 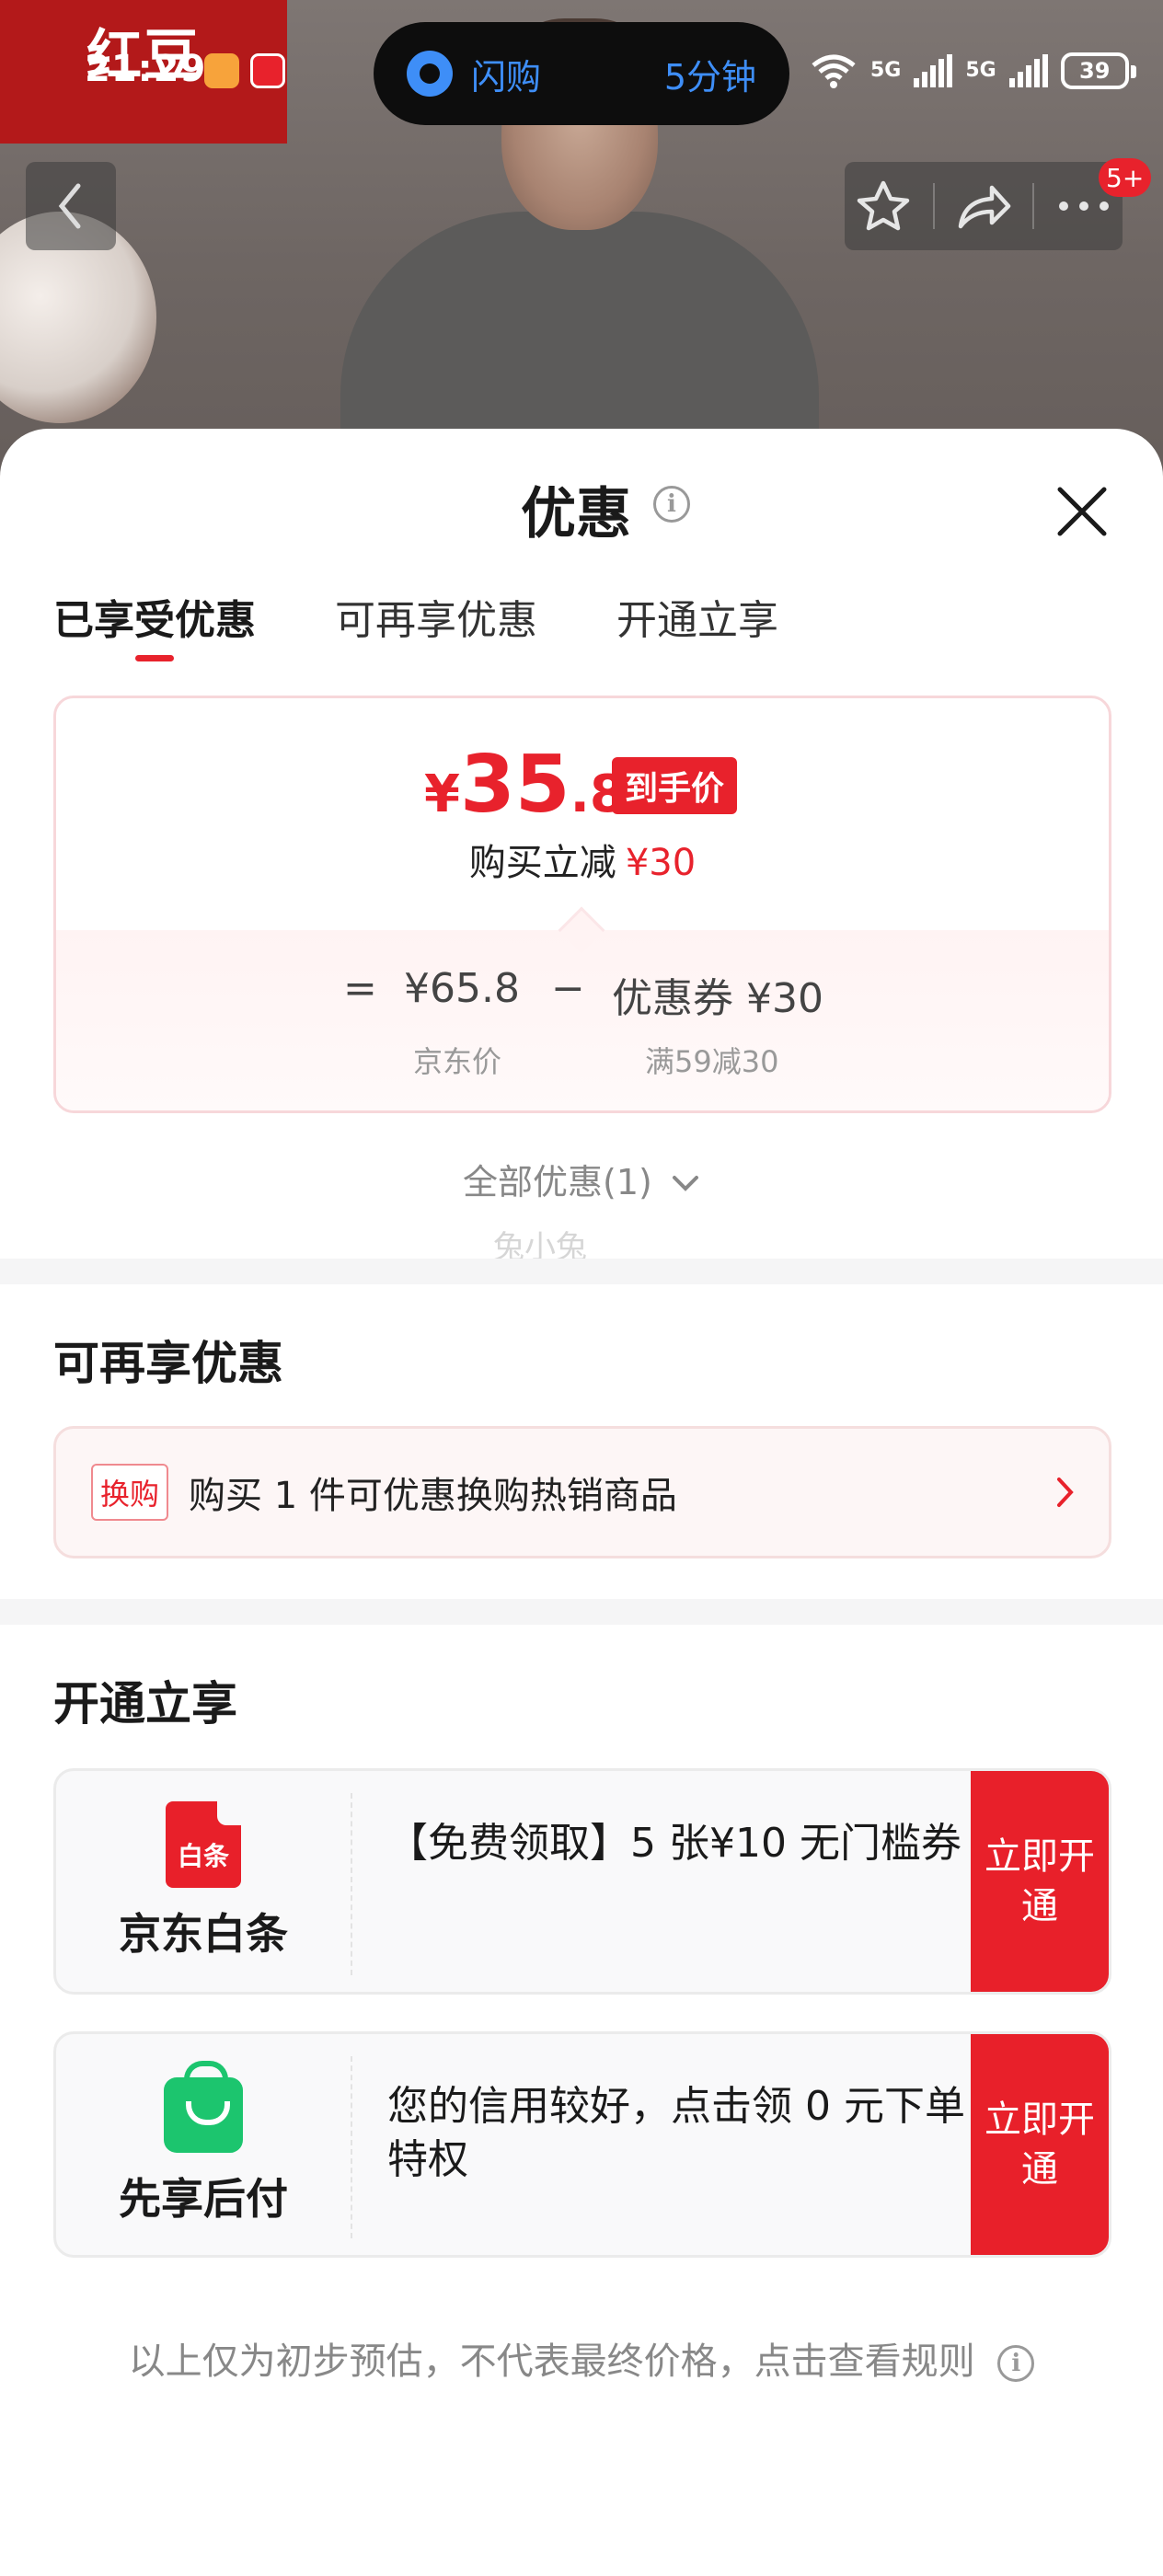 I want to click on instant-discount: 购买立减 ¥30, so click(x=582, y=859).